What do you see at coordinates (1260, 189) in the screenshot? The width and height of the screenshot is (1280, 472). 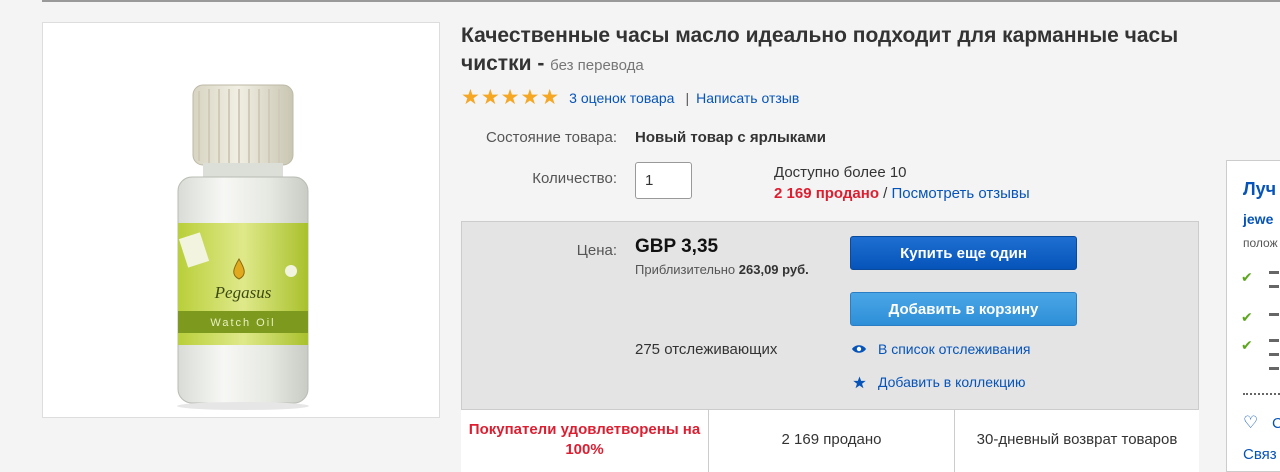 I see `seller-panel-heading: Луч` at bounding box center [1260, 189].